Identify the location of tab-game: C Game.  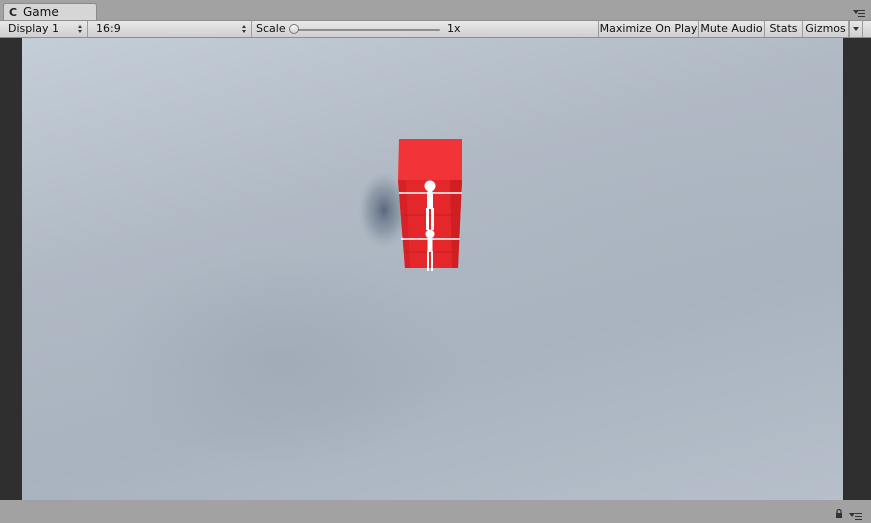
(50, 11).